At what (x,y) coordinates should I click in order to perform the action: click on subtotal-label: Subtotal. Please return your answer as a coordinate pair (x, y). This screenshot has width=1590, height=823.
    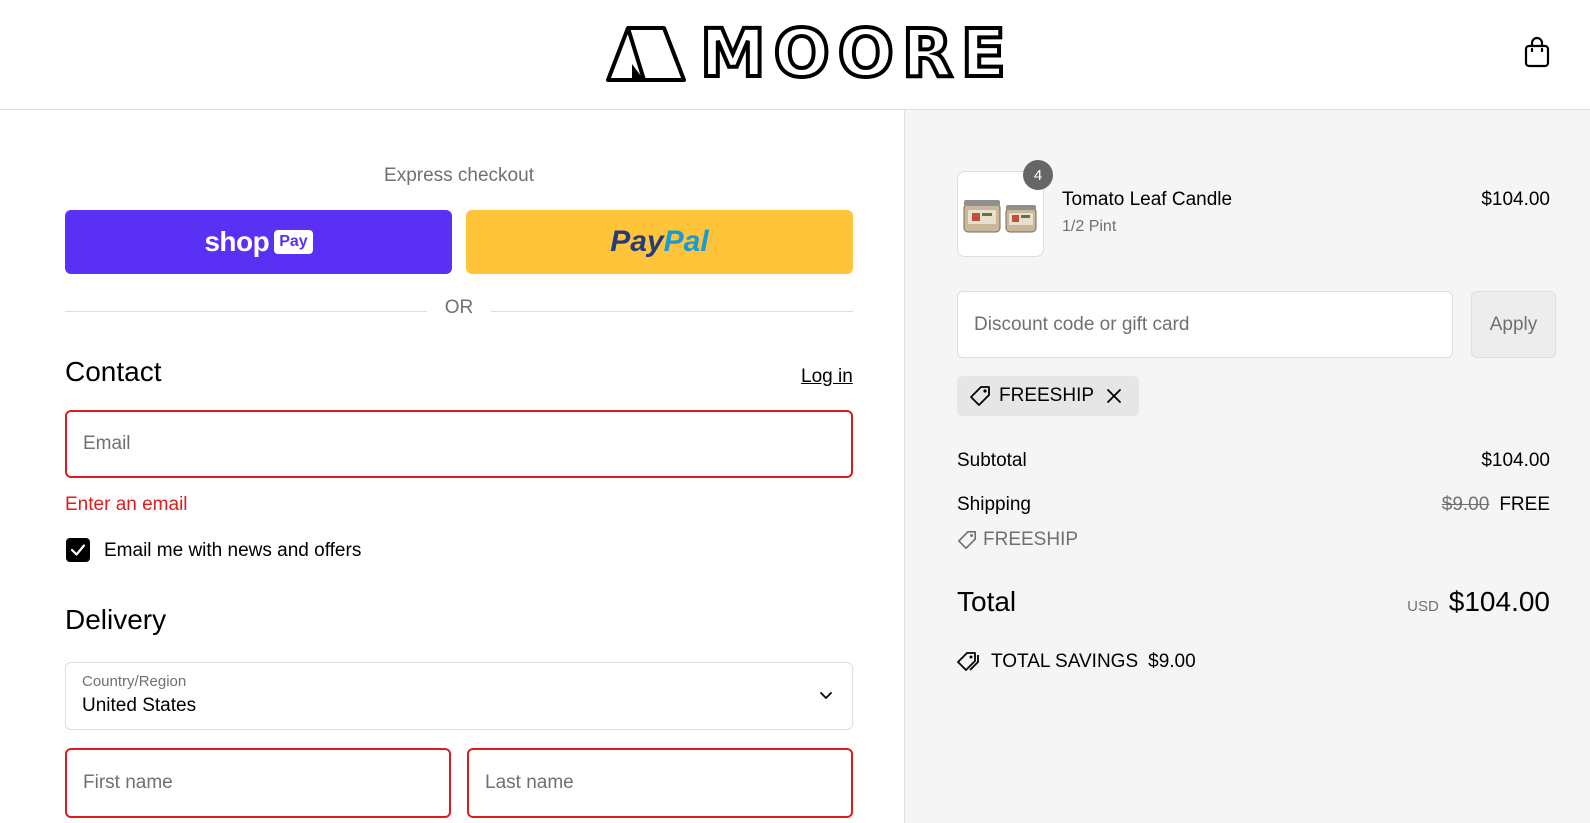
    Looking at the image, I should click on (992, 460).